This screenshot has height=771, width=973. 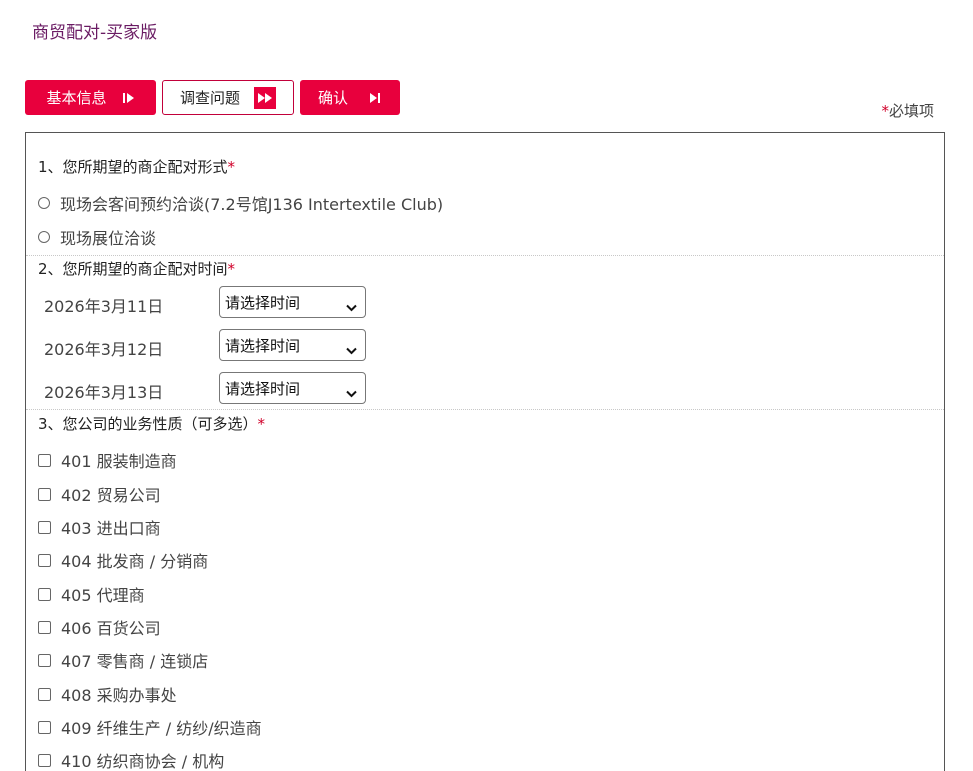 I want to click on question-2-text: 2、您所期望的商企配对时间, so click(x=133, y=269).